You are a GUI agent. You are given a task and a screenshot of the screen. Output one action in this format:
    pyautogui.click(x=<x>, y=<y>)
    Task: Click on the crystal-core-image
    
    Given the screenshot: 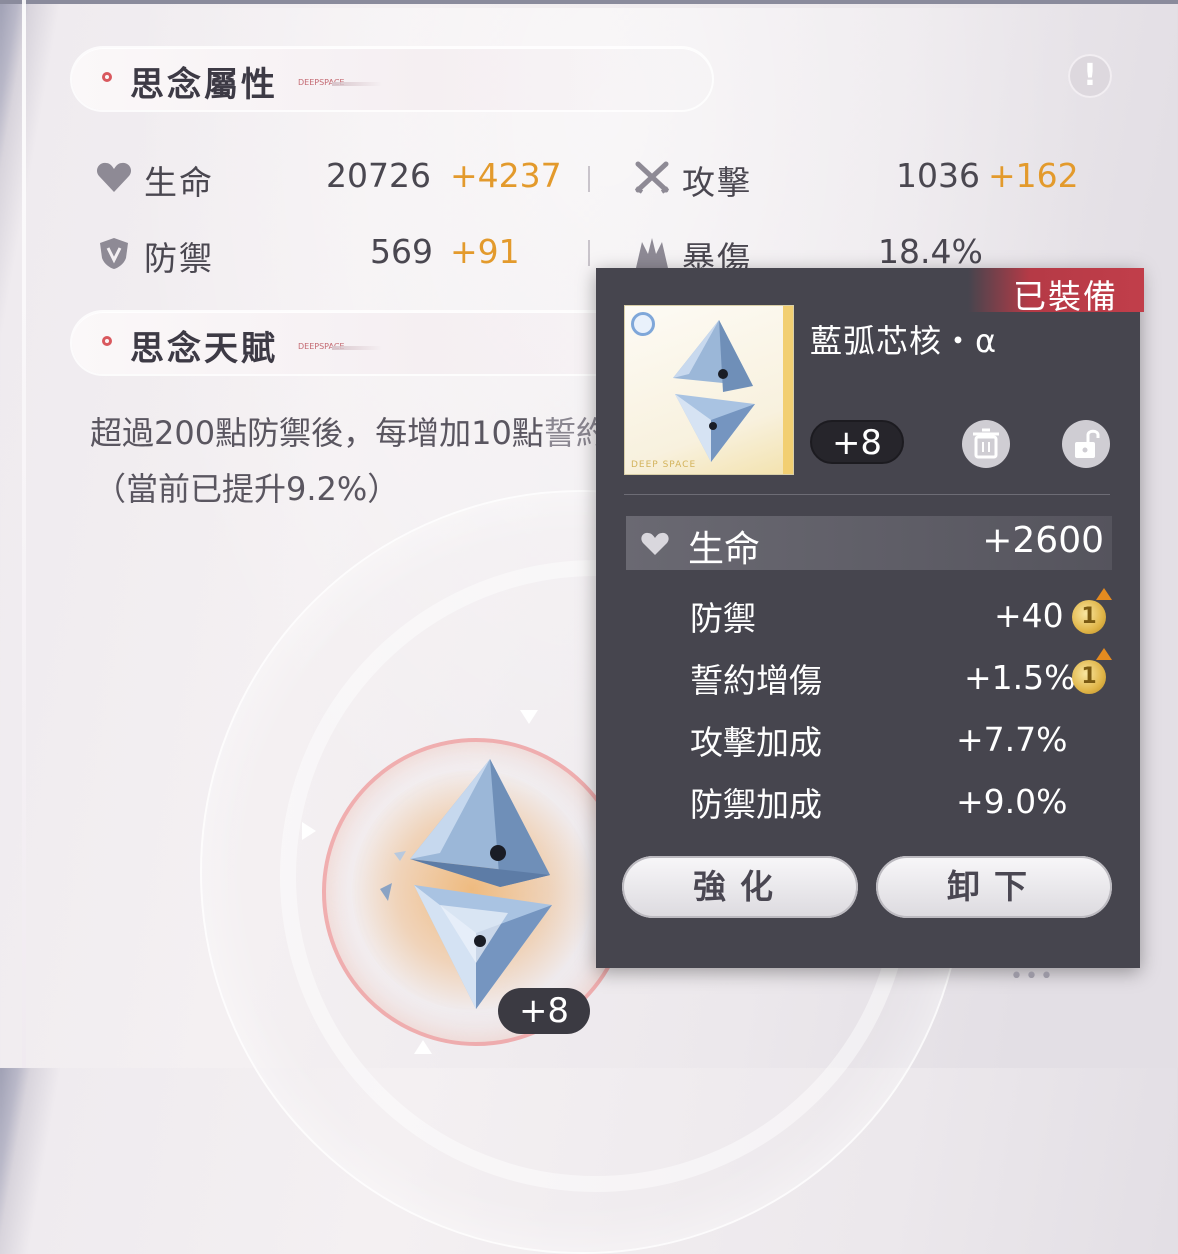 What is the action you would take?
    pyautogui.click(x=470, y=885)
    